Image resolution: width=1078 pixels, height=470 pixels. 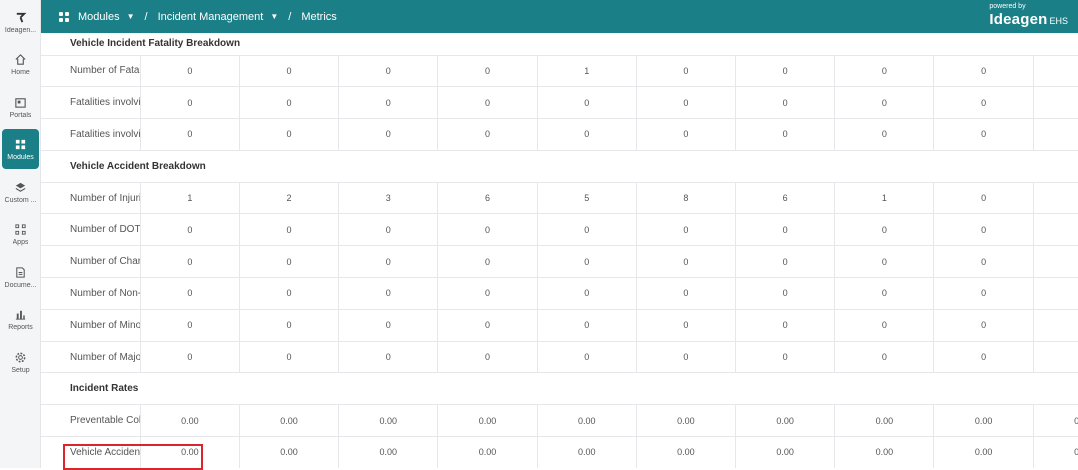 I want to click on section-title: Vehicle Accident Breakdown, so click(x=559, y=166).